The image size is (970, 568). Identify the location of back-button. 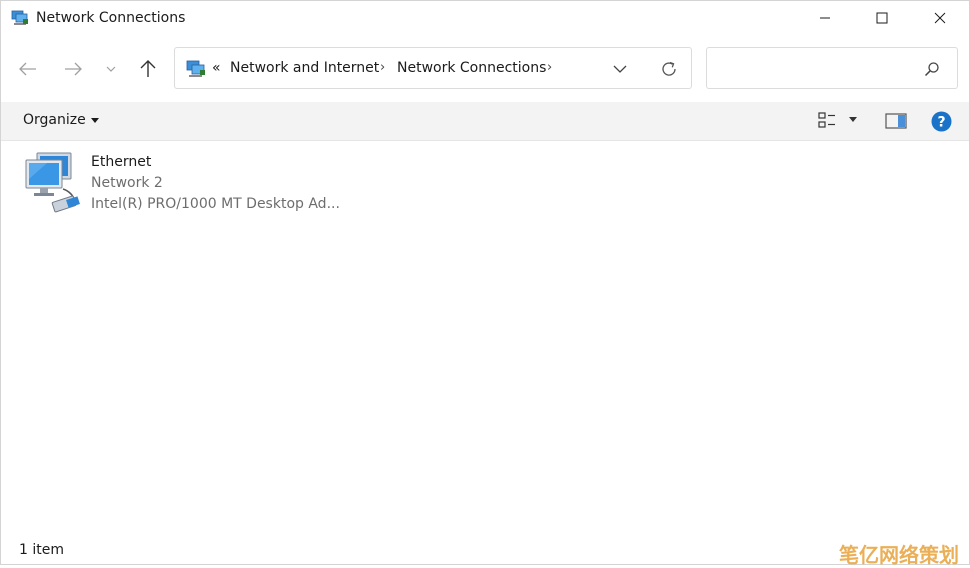
(28, 69).